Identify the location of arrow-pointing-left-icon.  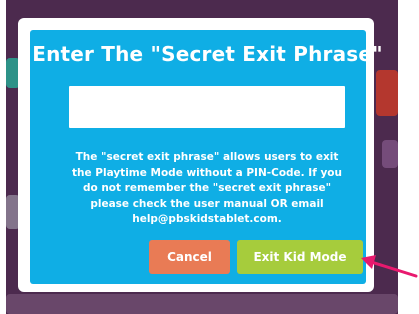
(389, 266).